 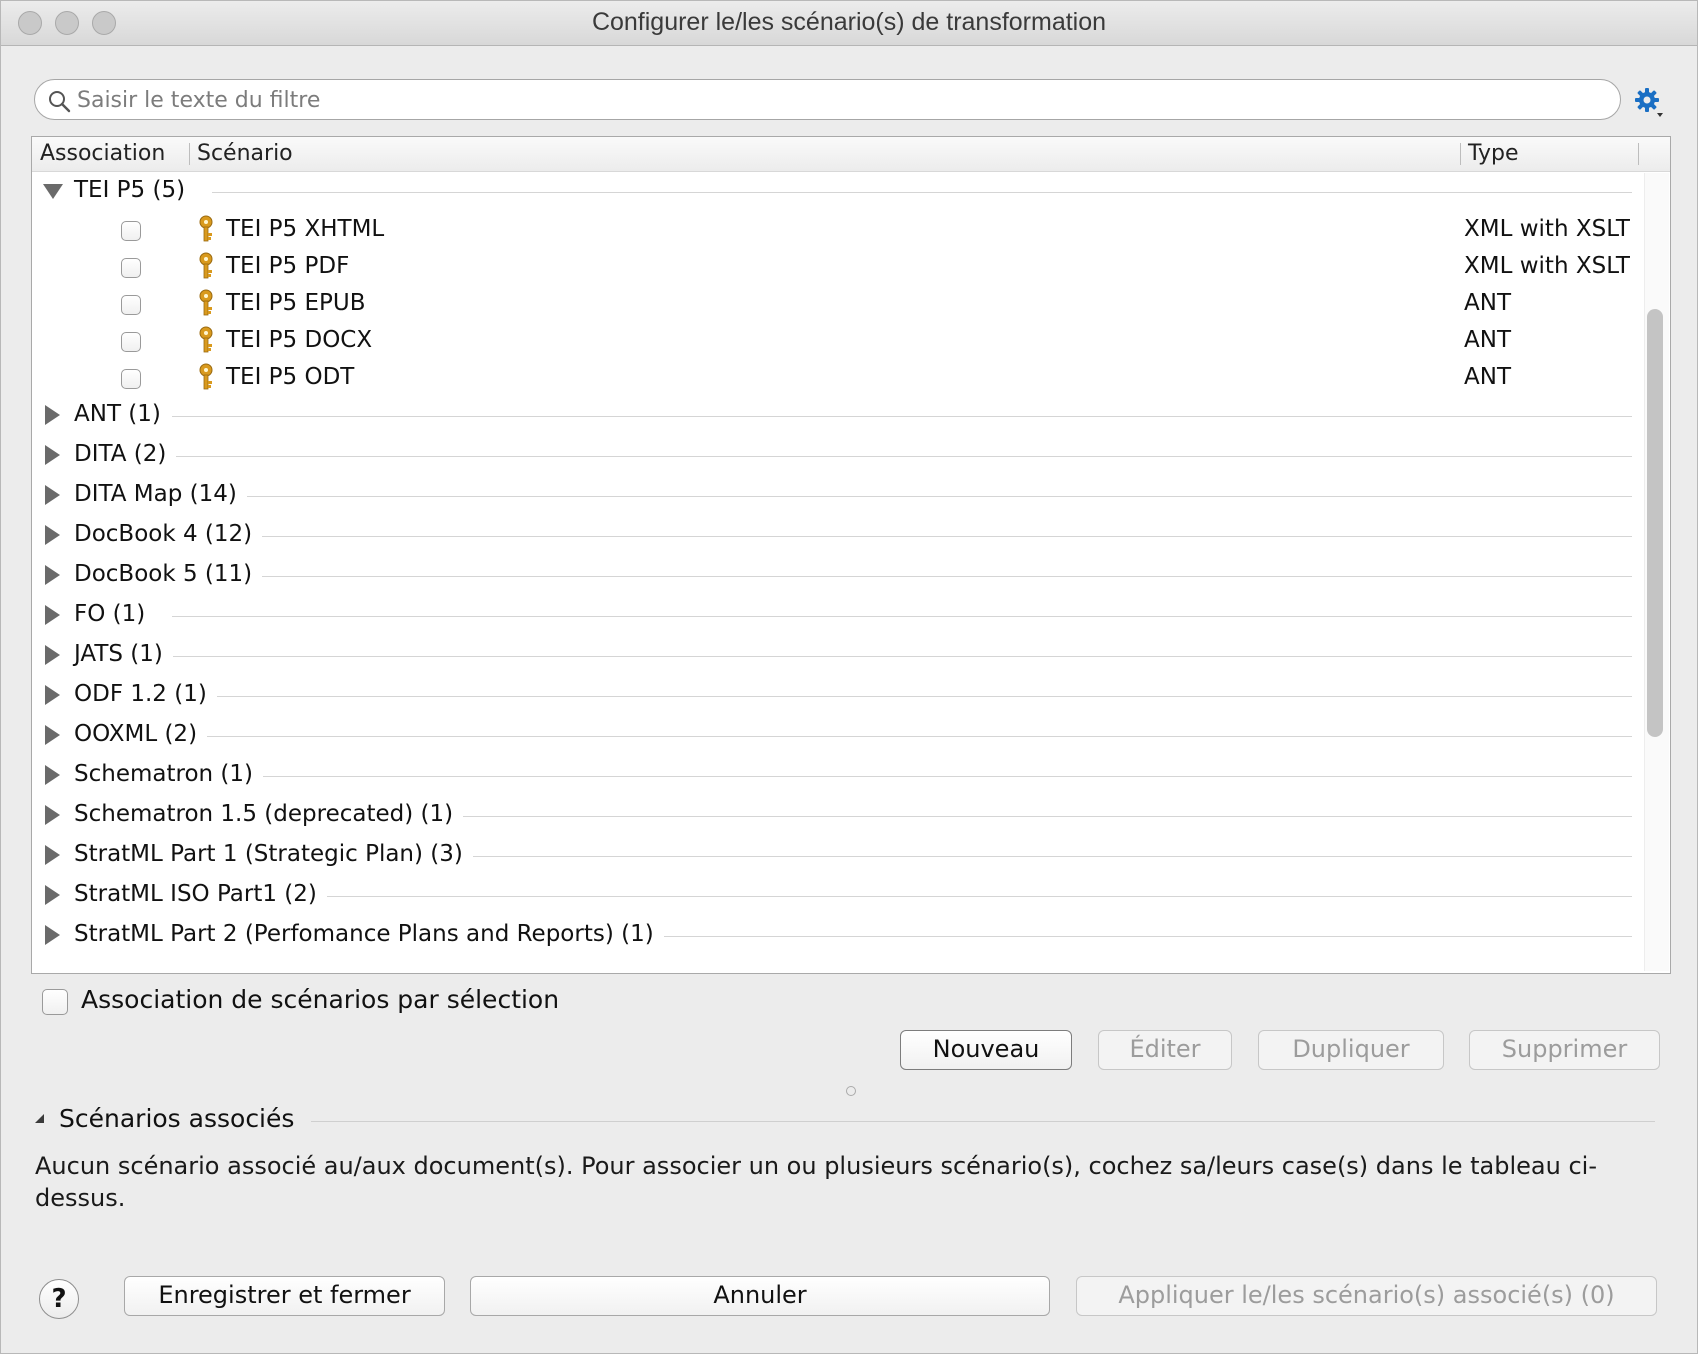 What do you see at coordinates (832, 341) in the screenshot?
I see `scenario-row: TEI P5 DOCX ANT` at bounding box center [832, 341].